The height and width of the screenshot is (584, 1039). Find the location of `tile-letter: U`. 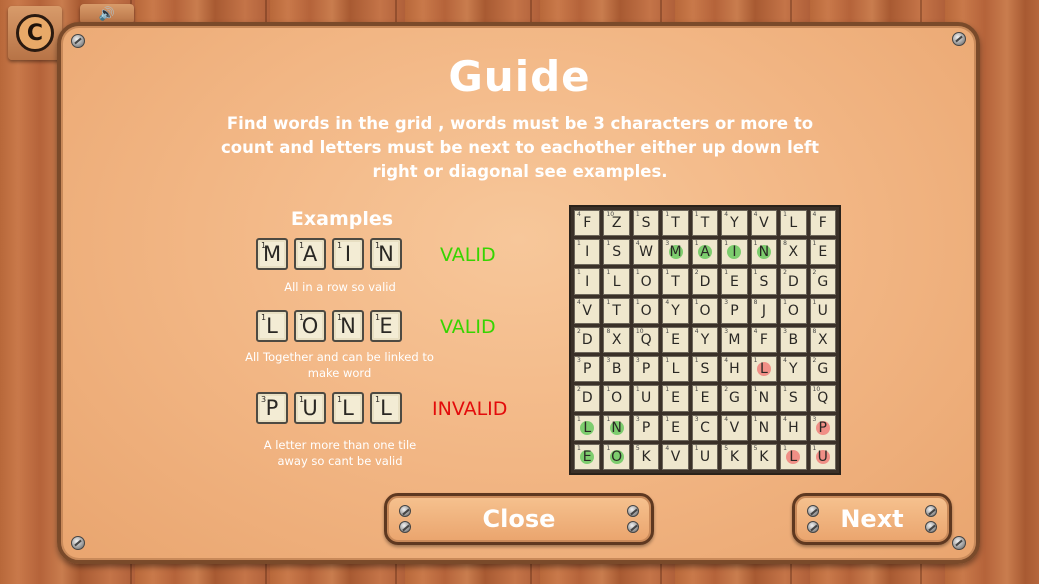

tile-letter: U is located at coordinates (822, 456).